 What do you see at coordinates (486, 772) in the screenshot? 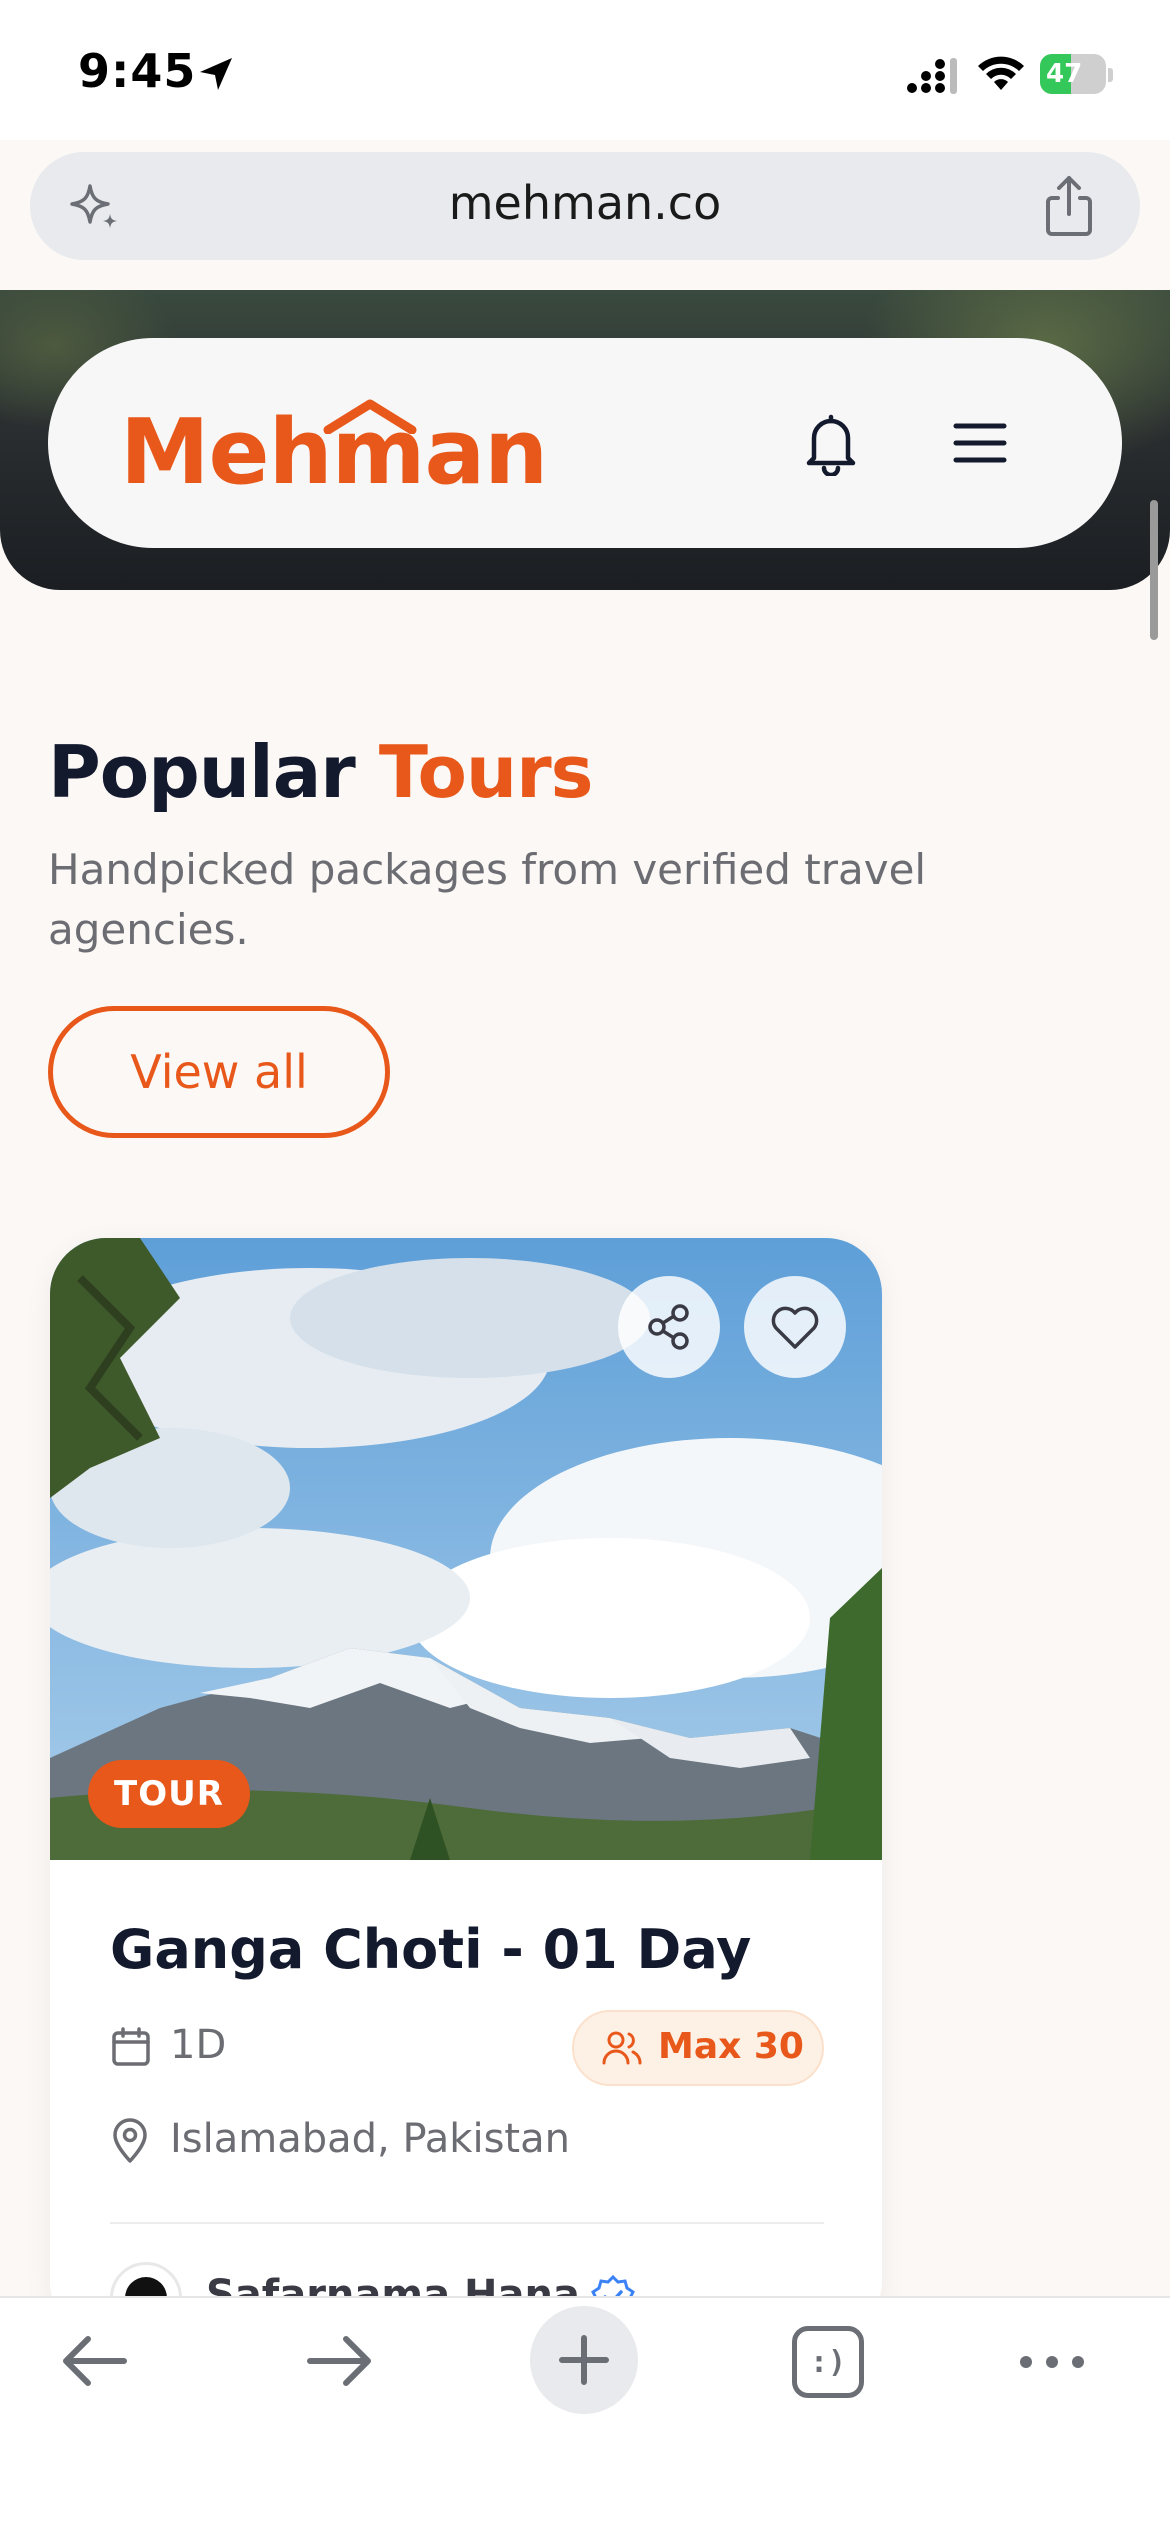
I see `section-title-accent: Tours` at bounding box center [486, 772].